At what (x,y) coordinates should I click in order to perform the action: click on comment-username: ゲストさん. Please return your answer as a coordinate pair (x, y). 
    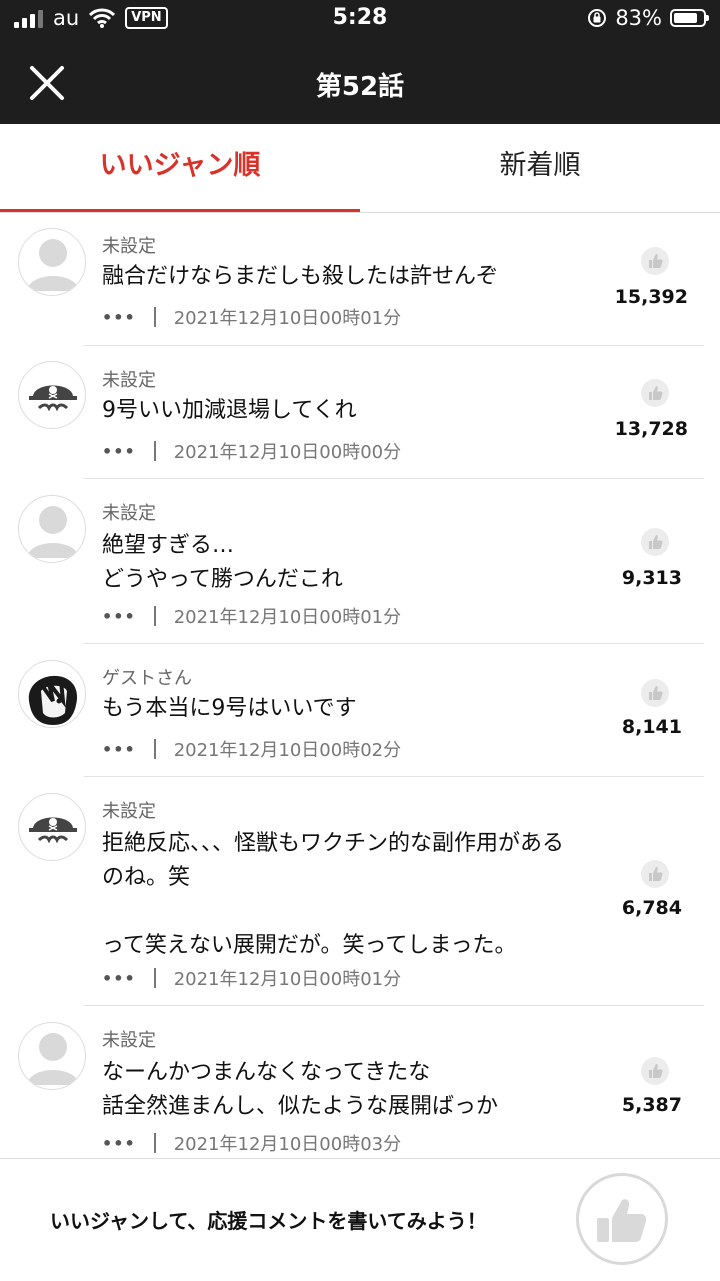
    Looking at the image, I should click on (147, 678).